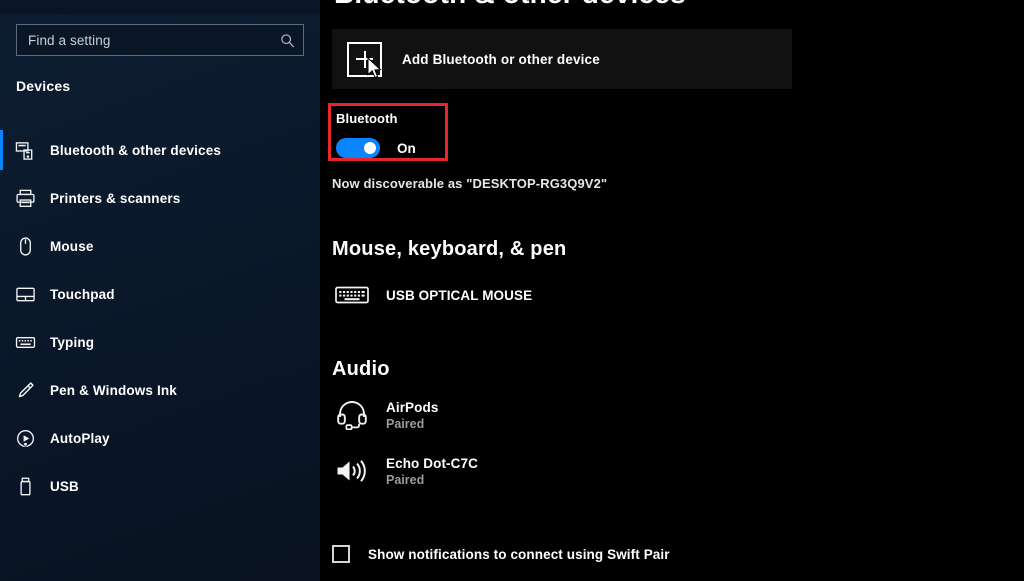  I want to click on speaker-icon, so click(352, 471).